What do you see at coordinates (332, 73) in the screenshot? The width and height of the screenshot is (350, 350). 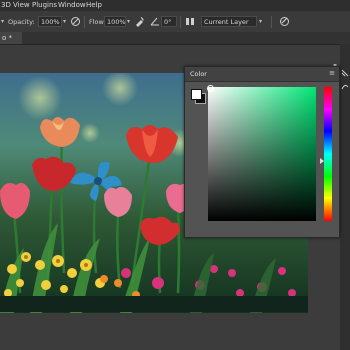 I see `panel-menu-icon: ≡` at bounding box center [332, 73].